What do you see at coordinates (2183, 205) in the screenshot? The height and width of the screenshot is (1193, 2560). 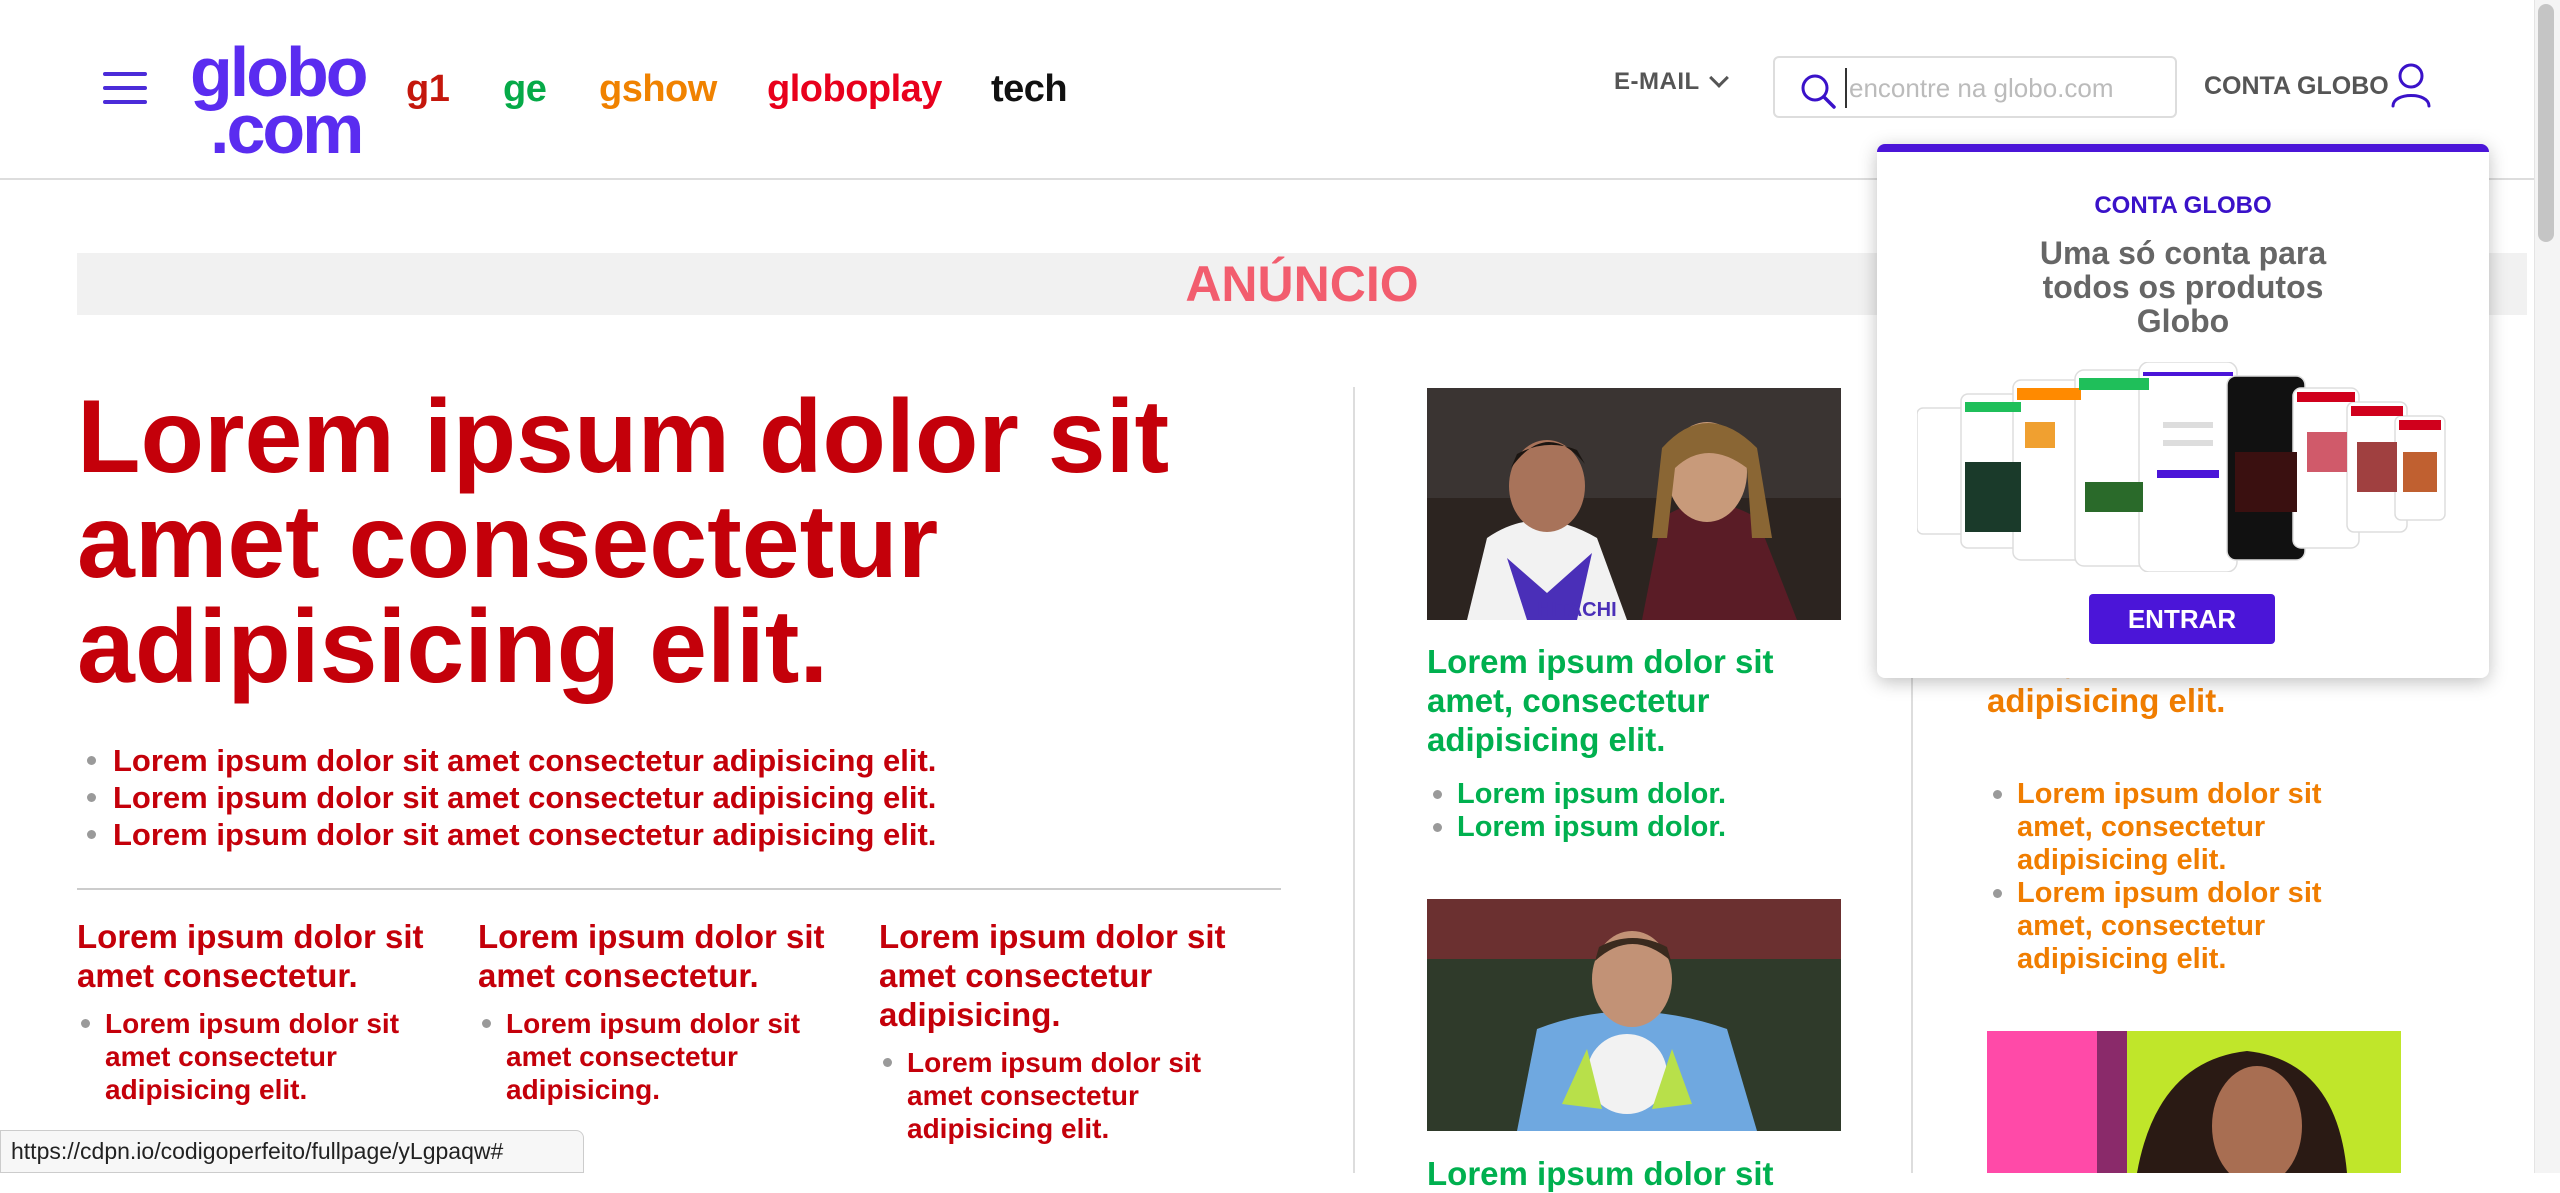 I see `popup-label: CONTA GLOBO` at bounding box center [2183, 205].